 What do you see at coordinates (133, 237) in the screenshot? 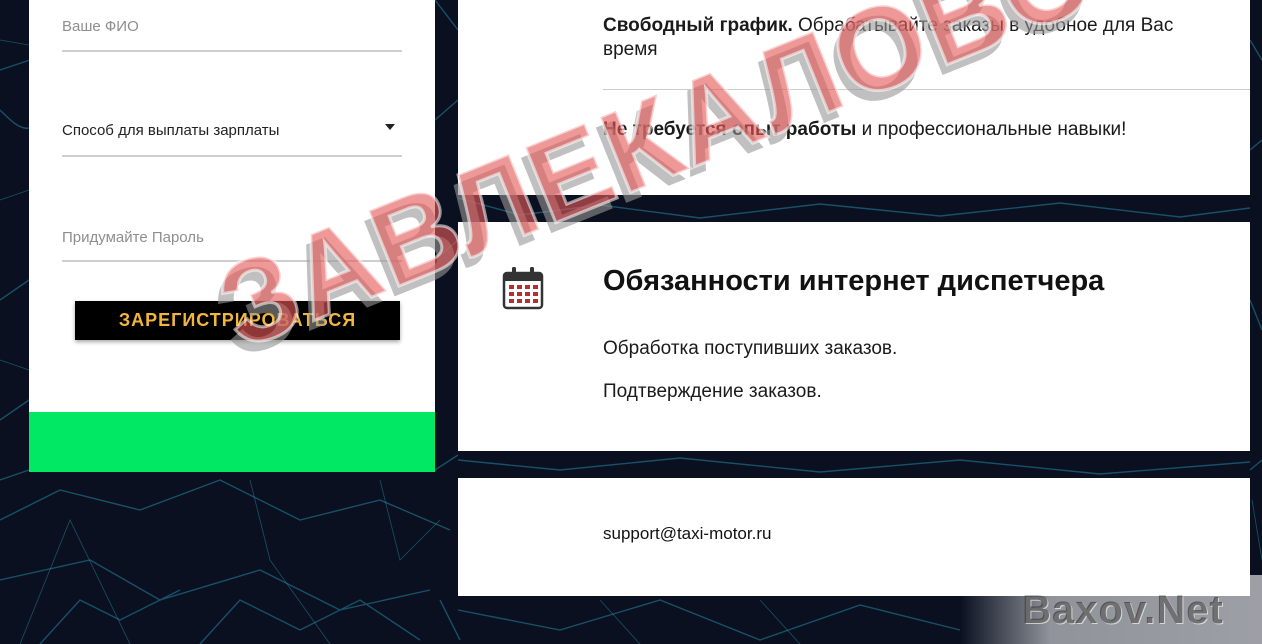
I see `password-input: Придумайте Пароль` at bounding box center [133, 237].